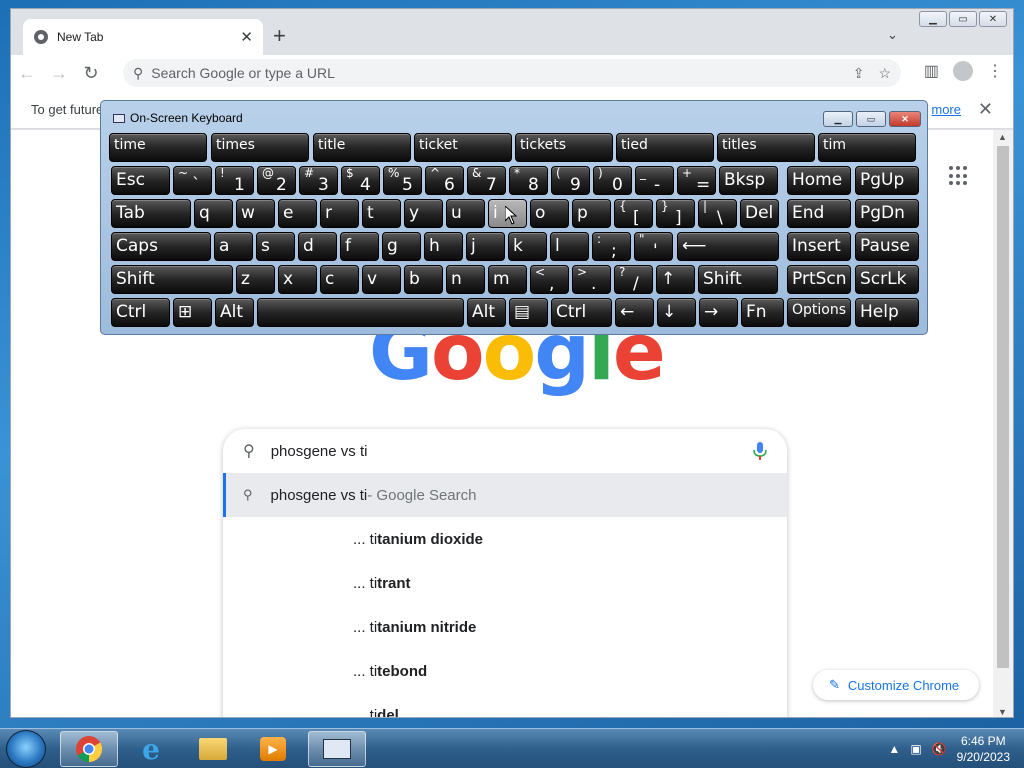 The image size is (1024, 768). Describe the element at coordinates (633, 213) in the screenshot. I see `key: {[` at that location.